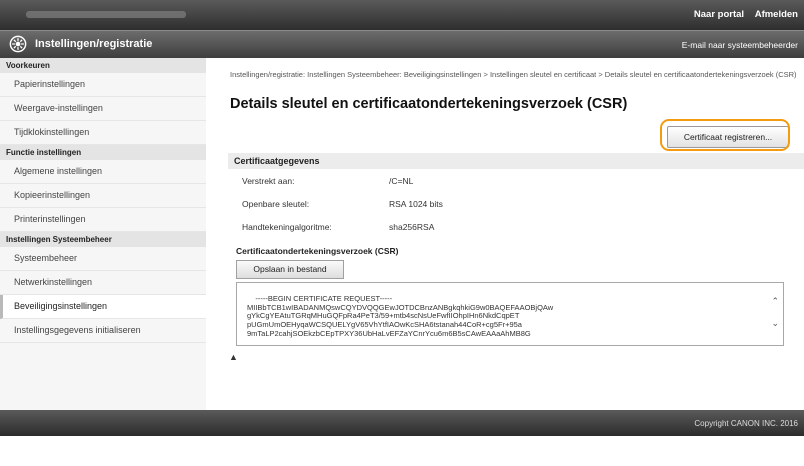 This screenshot has width=804, height=466. I want to click on sidebar-item-beveiliging: Beveiligingsinstellingen, so click(103, 307).